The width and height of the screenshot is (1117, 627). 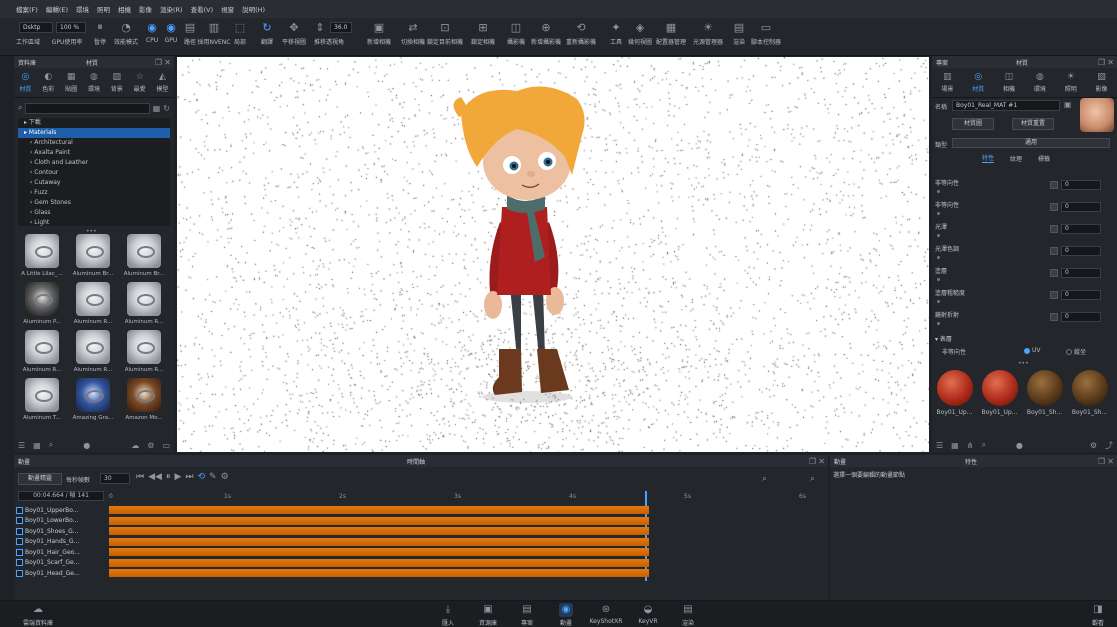 What do you see at coordinates (140, 477) in the screenshot?
I see `skip-start-icon: ⏮` at bounding box center [140, 477].